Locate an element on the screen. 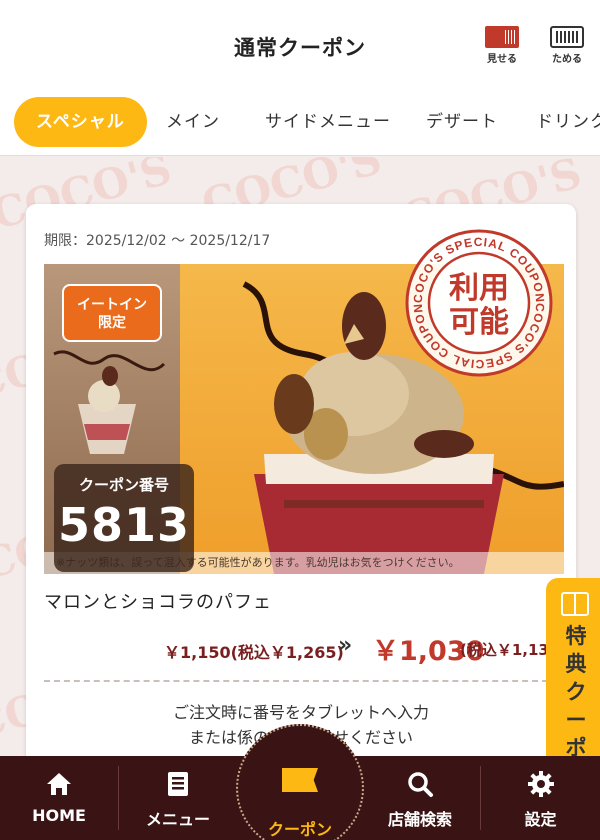 The width and height of the screenshot is (600, 840). nav-home: HOME is located at coordinates (59, 798).